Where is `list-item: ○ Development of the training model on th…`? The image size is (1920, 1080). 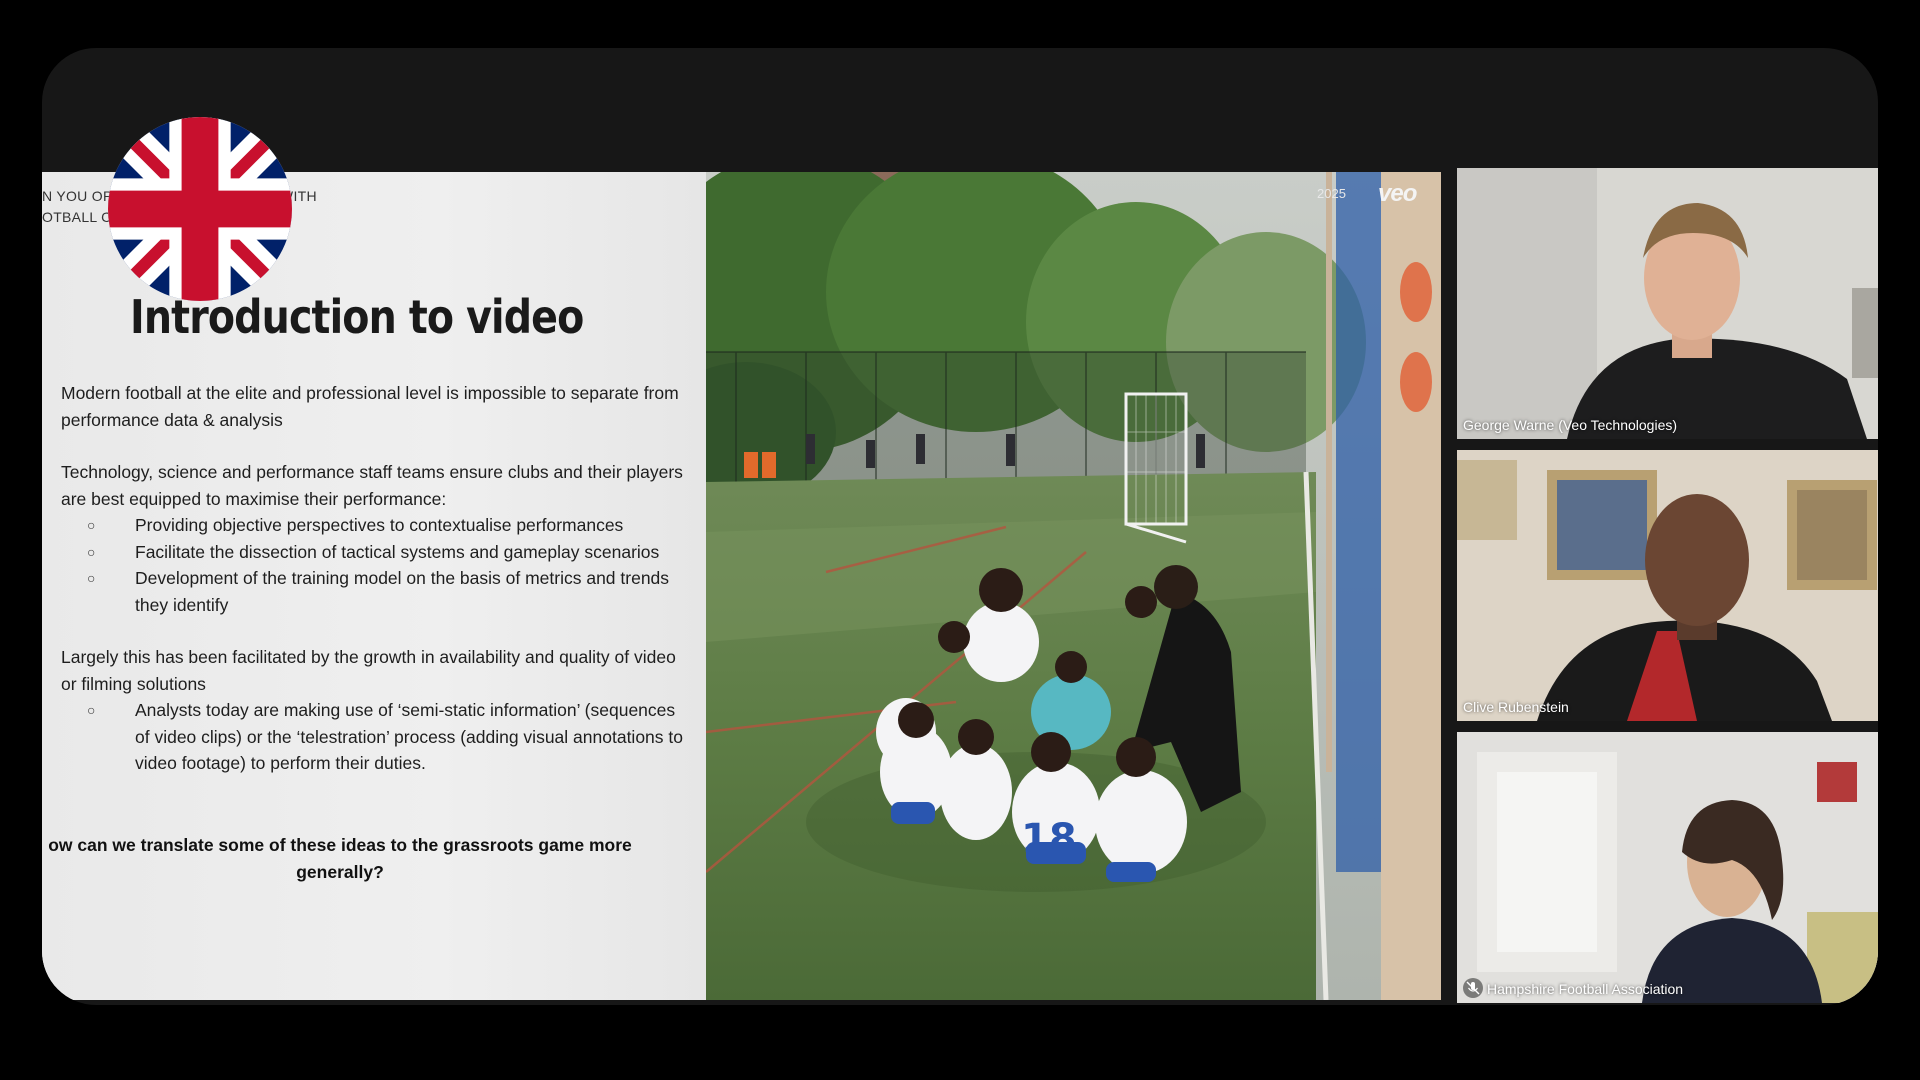
list-item: ○ Development of the training model on th… is located at coordinates (373, 591).